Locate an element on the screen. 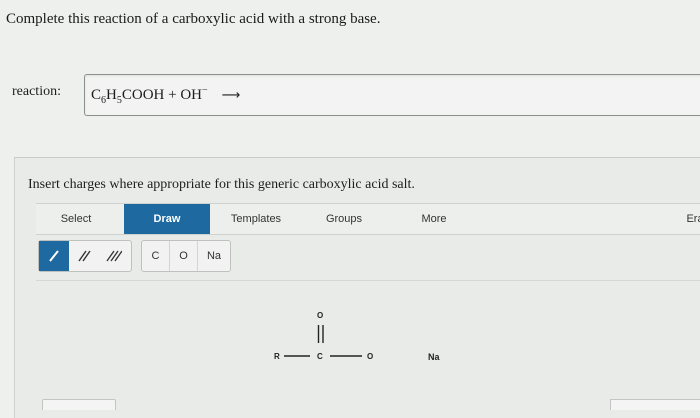 This screenshot has height=418, width=700. tab-more: More is located at coordinates (434, 219).